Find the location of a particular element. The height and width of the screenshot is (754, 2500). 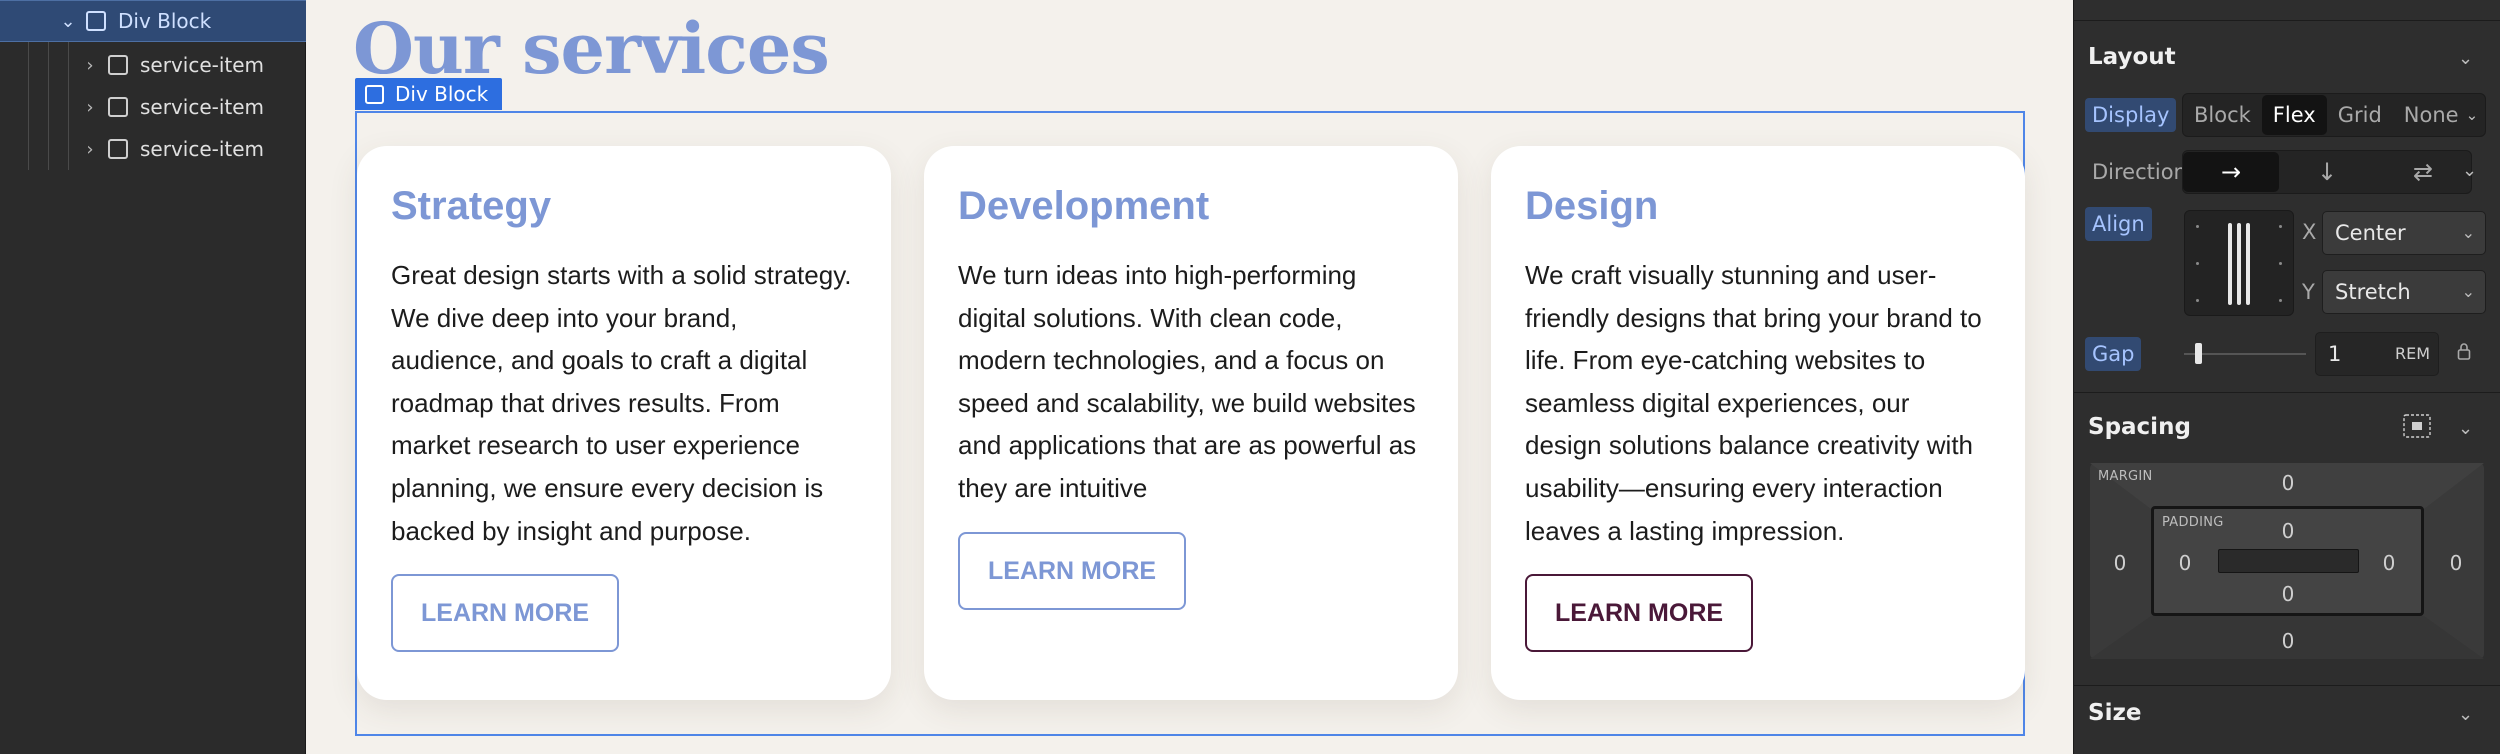

display-option-none: None is located at coordinates (2431, 115).